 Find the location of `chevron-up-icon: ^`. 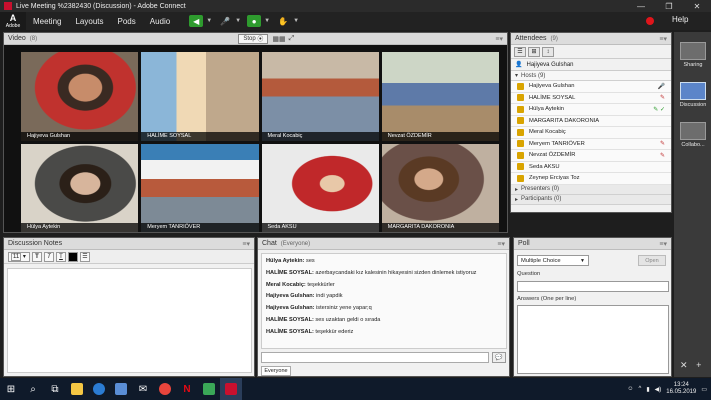

chevron-up-icon: ^ is located at coordinates (640, 389).